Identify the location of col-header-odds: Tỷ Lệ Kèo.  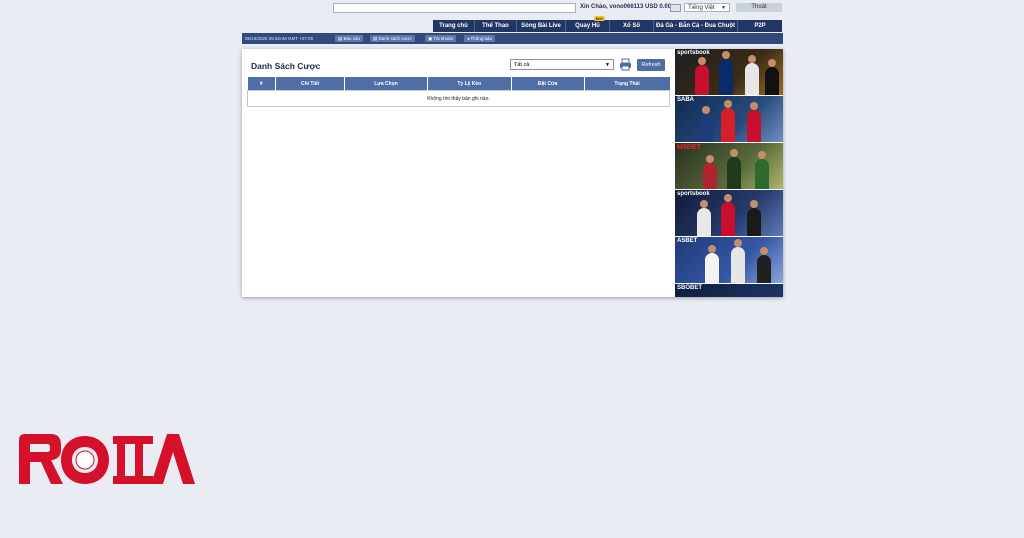
(469, 84).